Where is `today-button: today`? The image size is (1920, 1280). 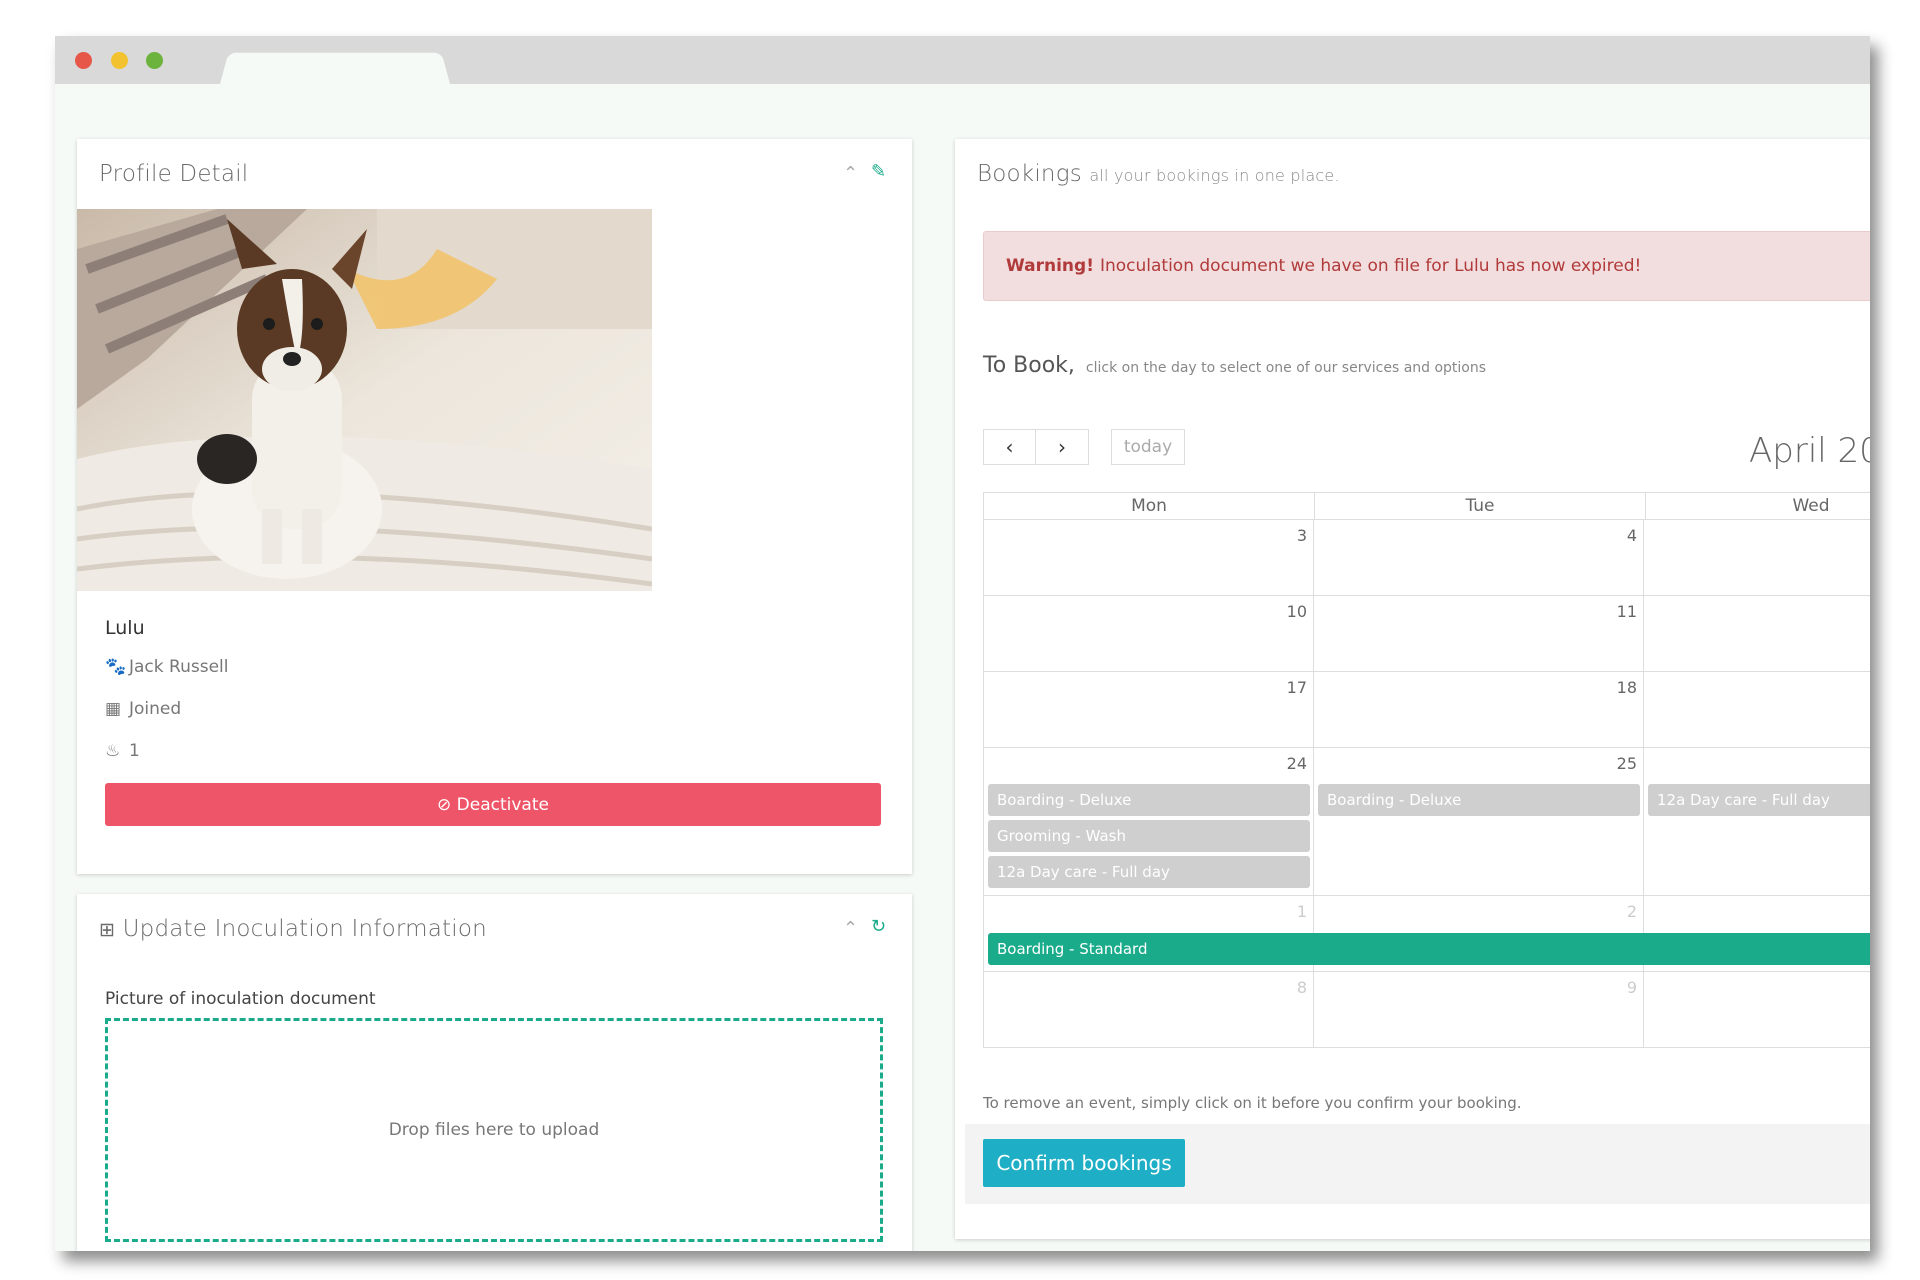 today-button: today is located at coordinates (1148, 447).